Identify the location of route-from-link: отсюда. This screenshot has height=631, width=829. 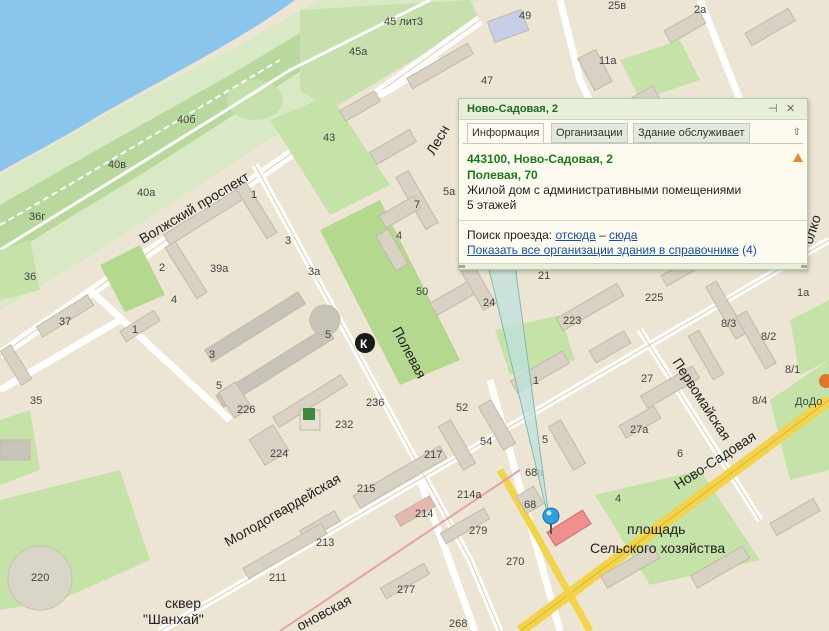
(575, 235).